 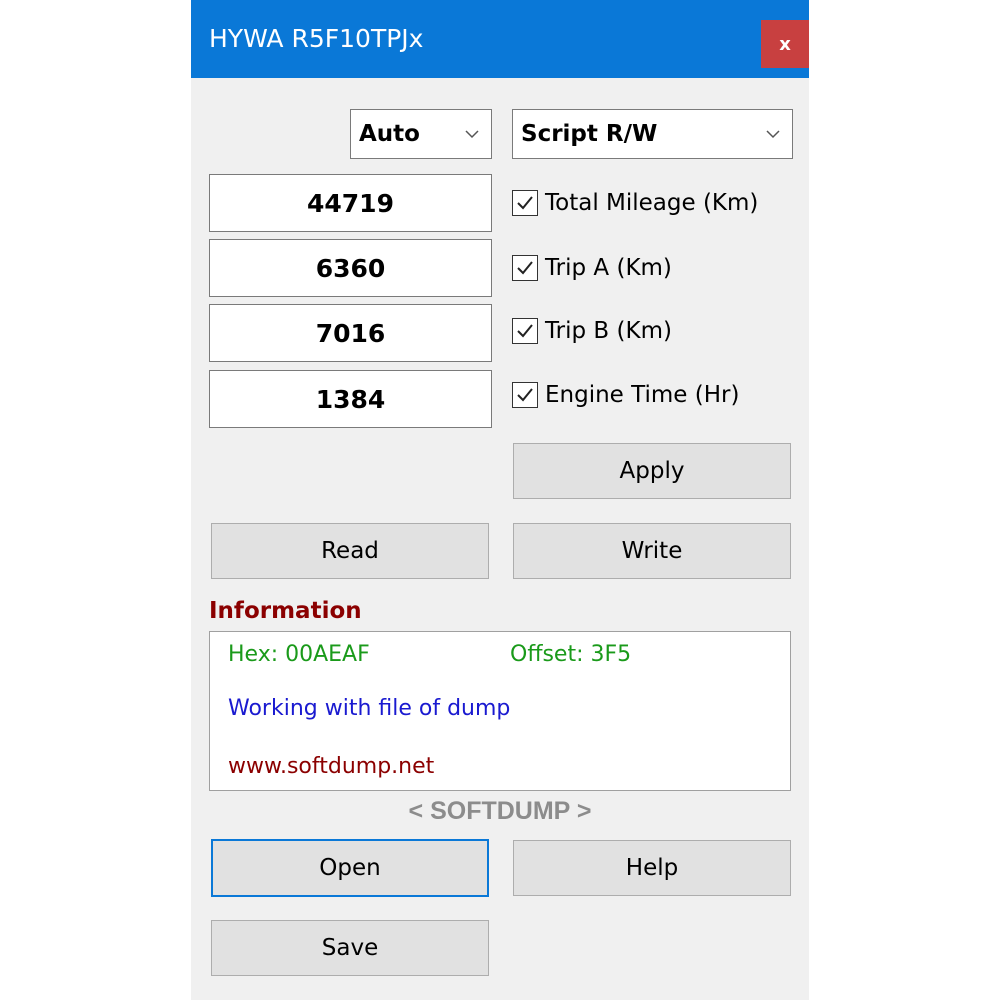 What do you see at coordinates (500, 39) in the screenshot?
I see `title-bar: HYWA R5F10TPJx x` at bounding box center [500, 39].